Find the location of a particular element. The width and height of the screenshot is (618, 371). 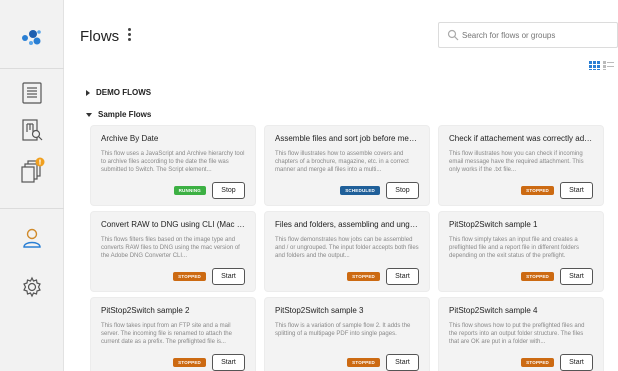

flow-card-footer: RUNNING Stop is located at coordinates (209, 190).